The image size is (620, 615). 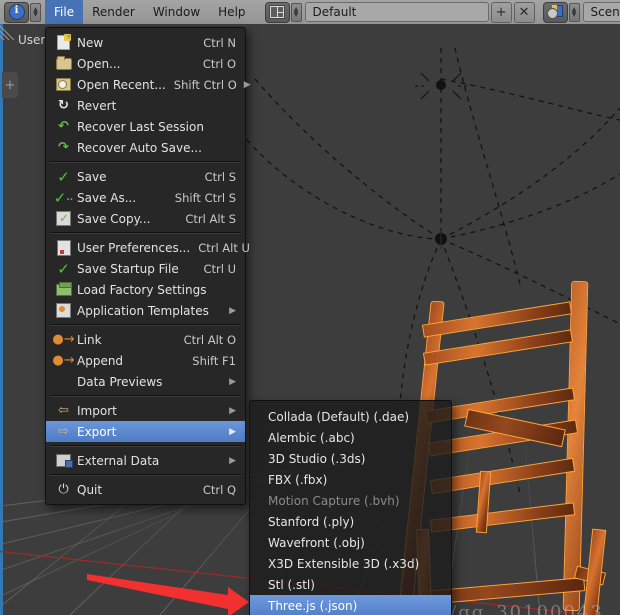 I want to click on menu-item-shortcut: Ctrl Alt U, so click(x=224, y=247).